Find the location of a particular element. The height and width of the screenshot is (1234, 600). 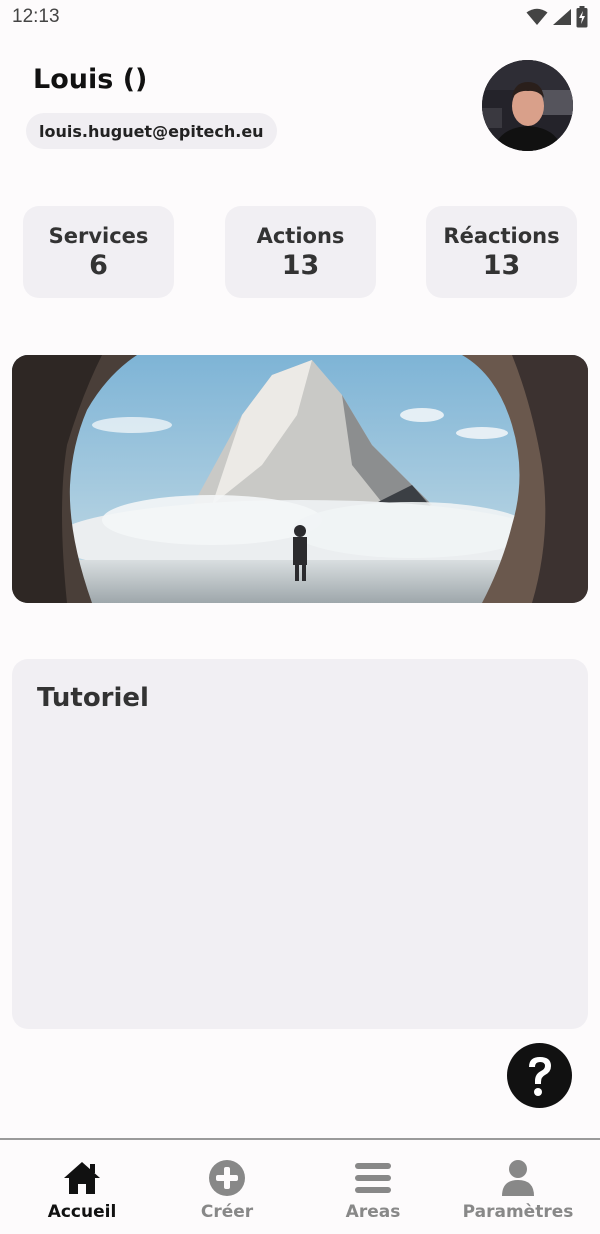

nav-item-areas: Areas is located at coordinates (373, 1187).